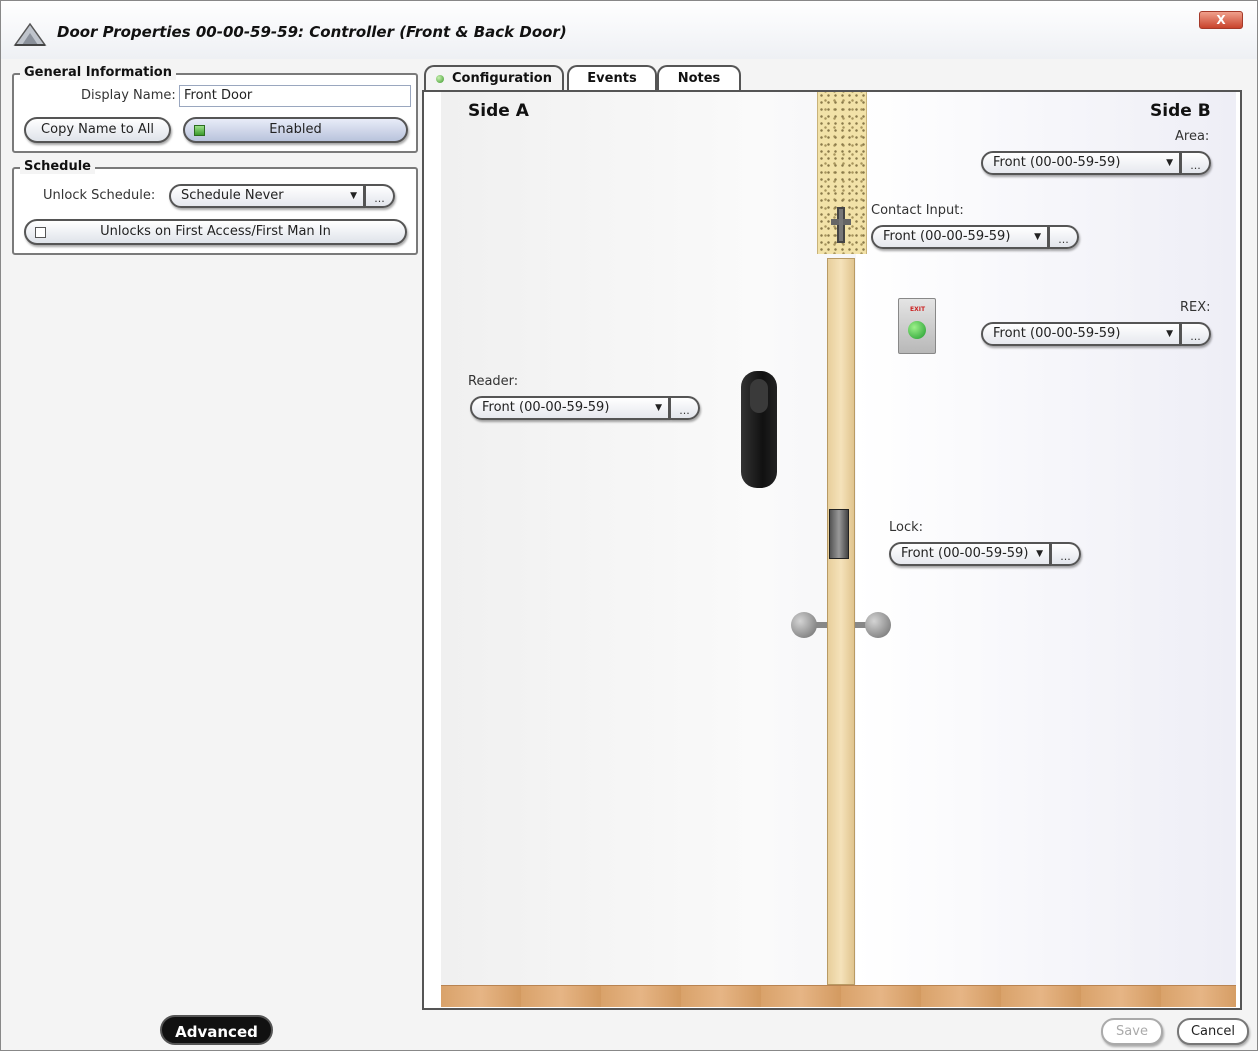 This screenshot has height=1051, width=1258. What do you see at coordinates (841, 225) in the screenshot?
I see `contact-sensor-icon` at bounding box center [841, 225].